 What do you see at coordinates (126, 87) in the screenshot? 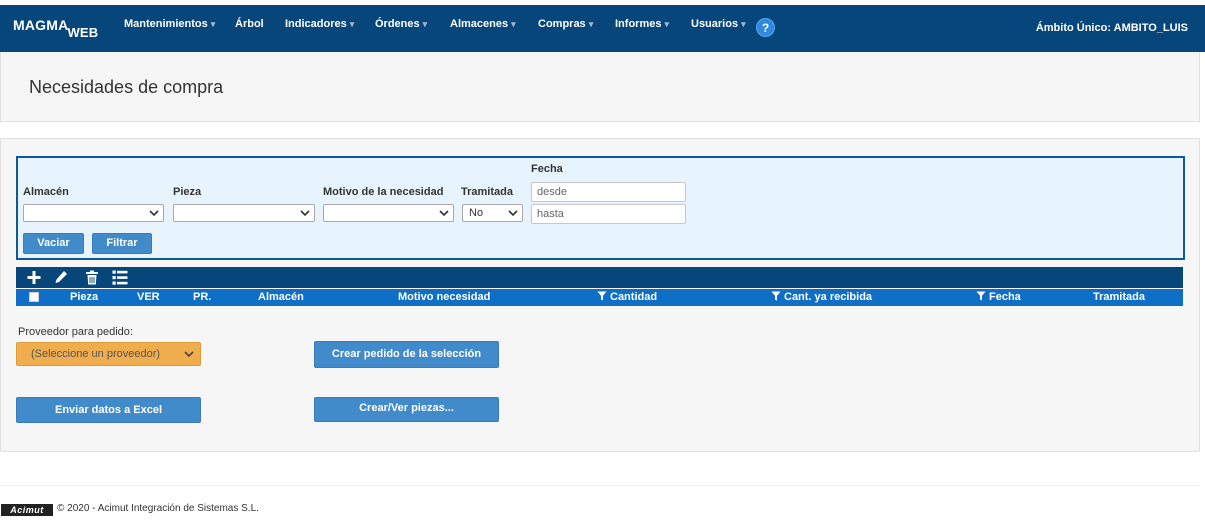
I see `page-title: Necesidades de compra` at bounding box center [126, 87].